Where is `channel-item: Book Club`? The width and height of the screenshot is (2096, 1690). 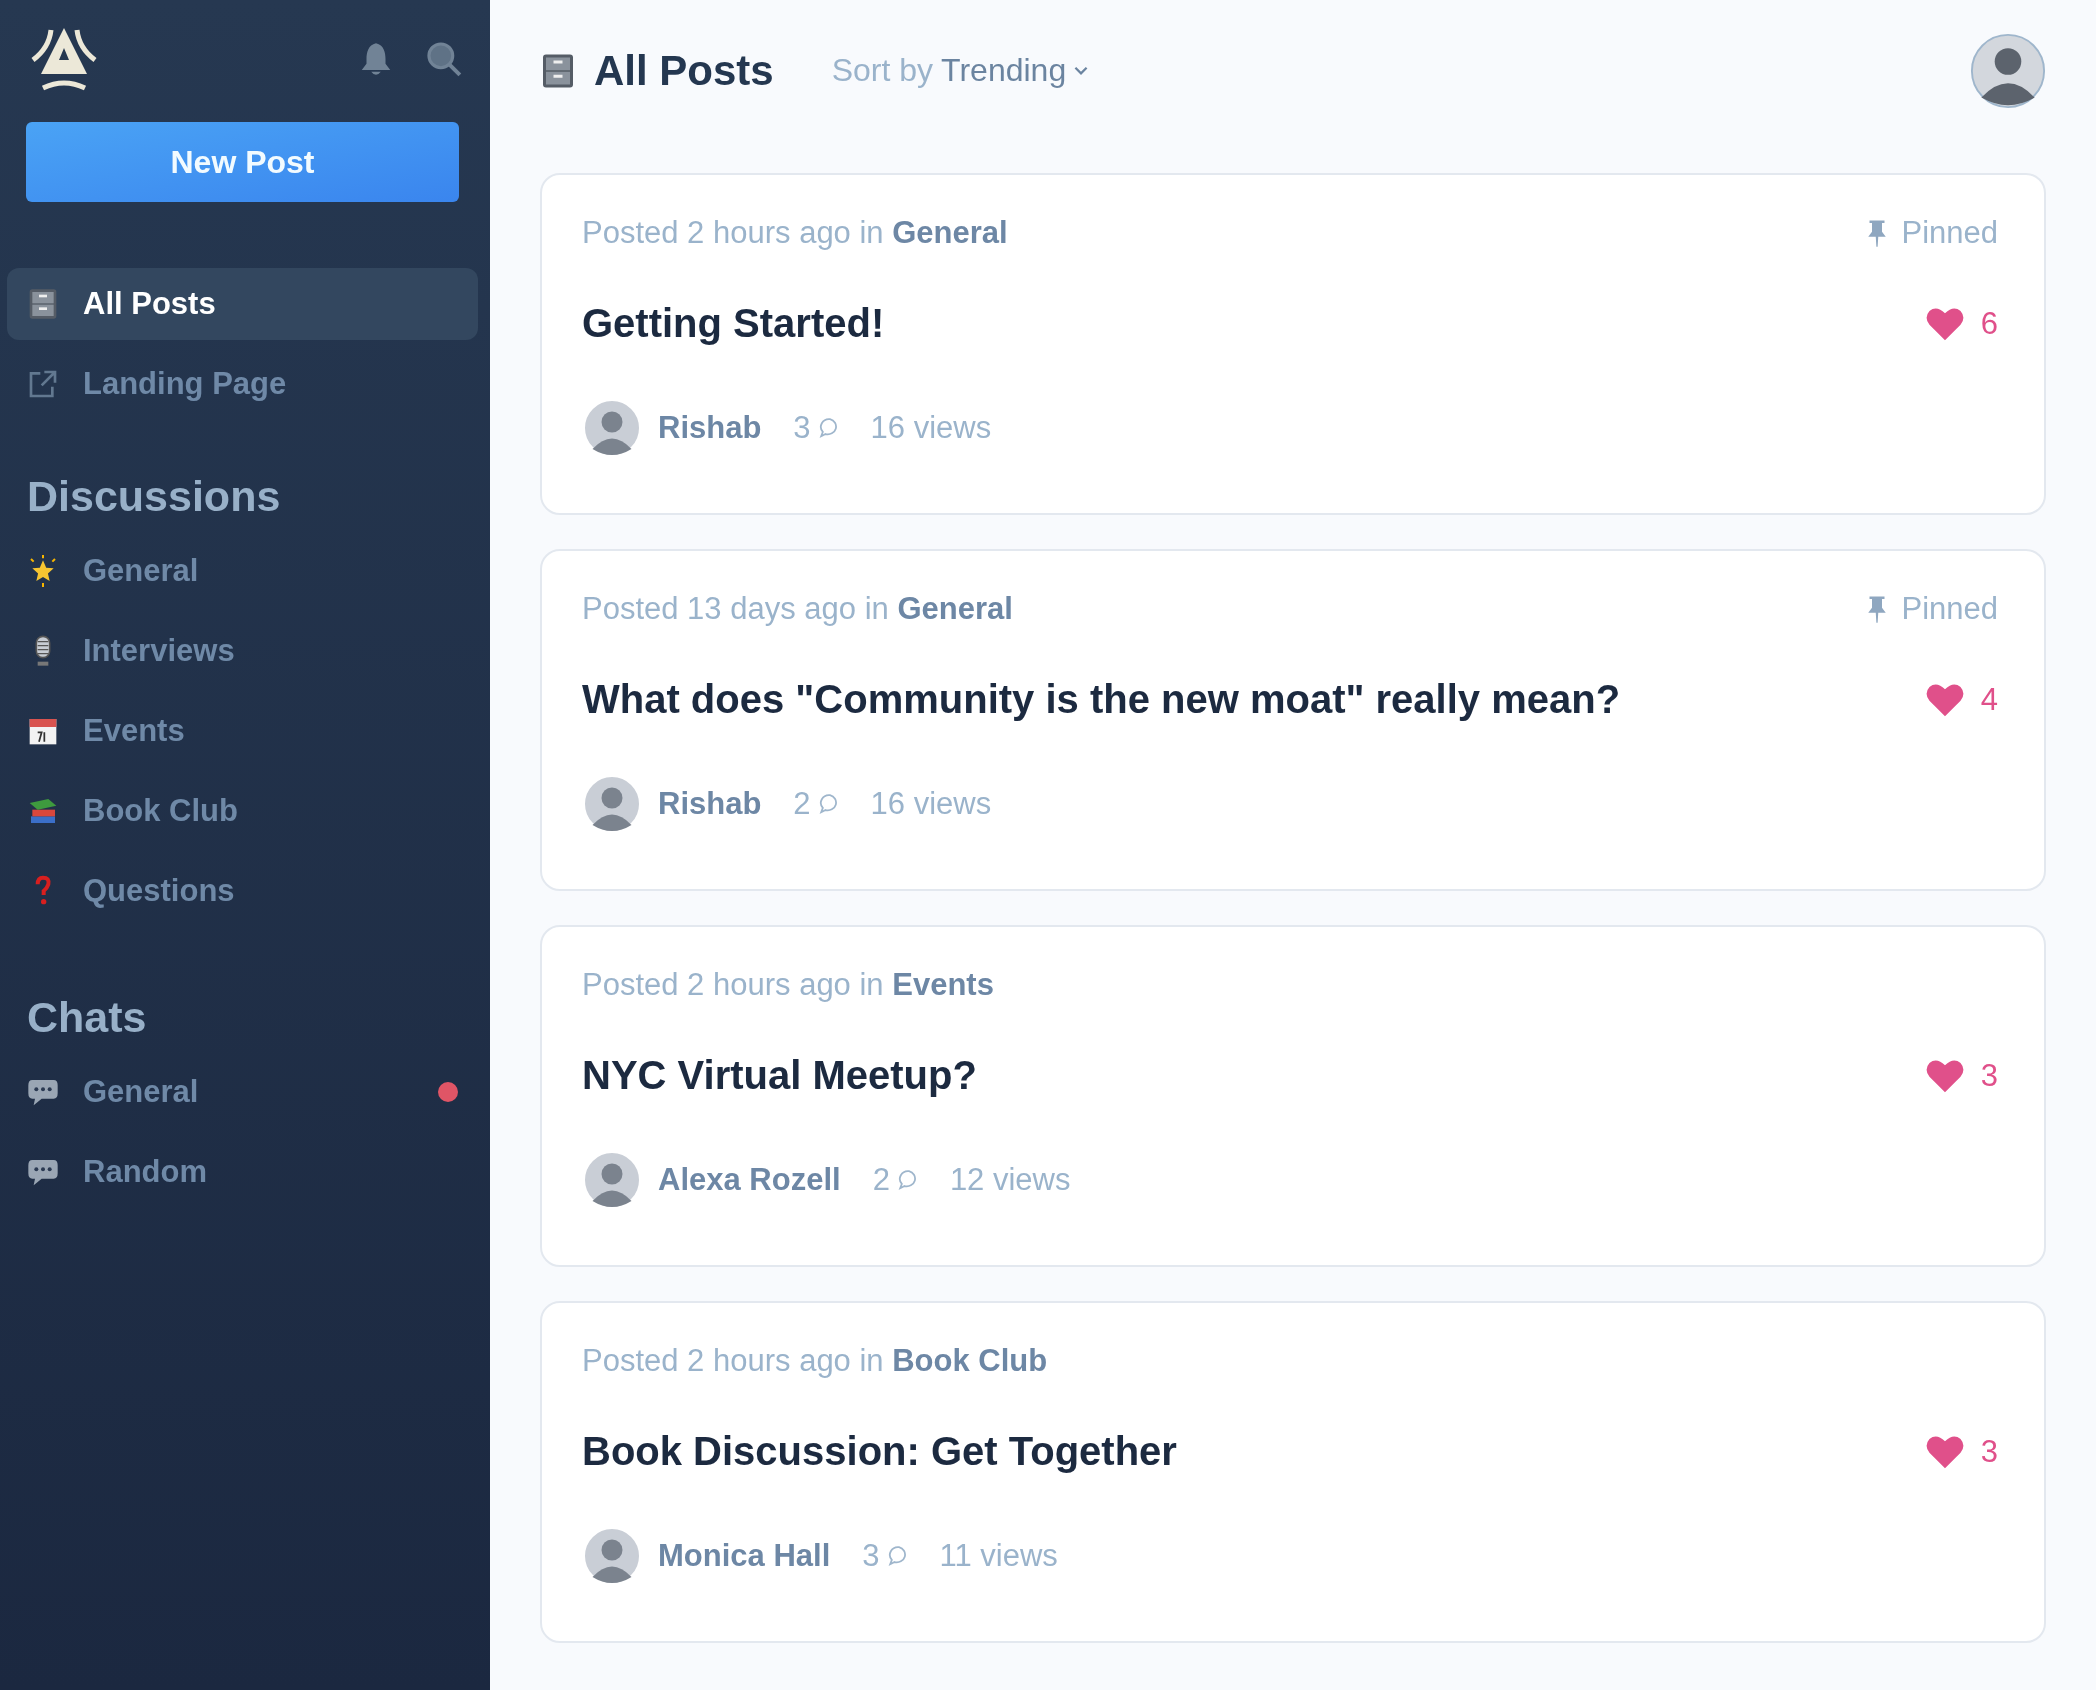
channel-item: Book Club is located at coordinates (242, 811).